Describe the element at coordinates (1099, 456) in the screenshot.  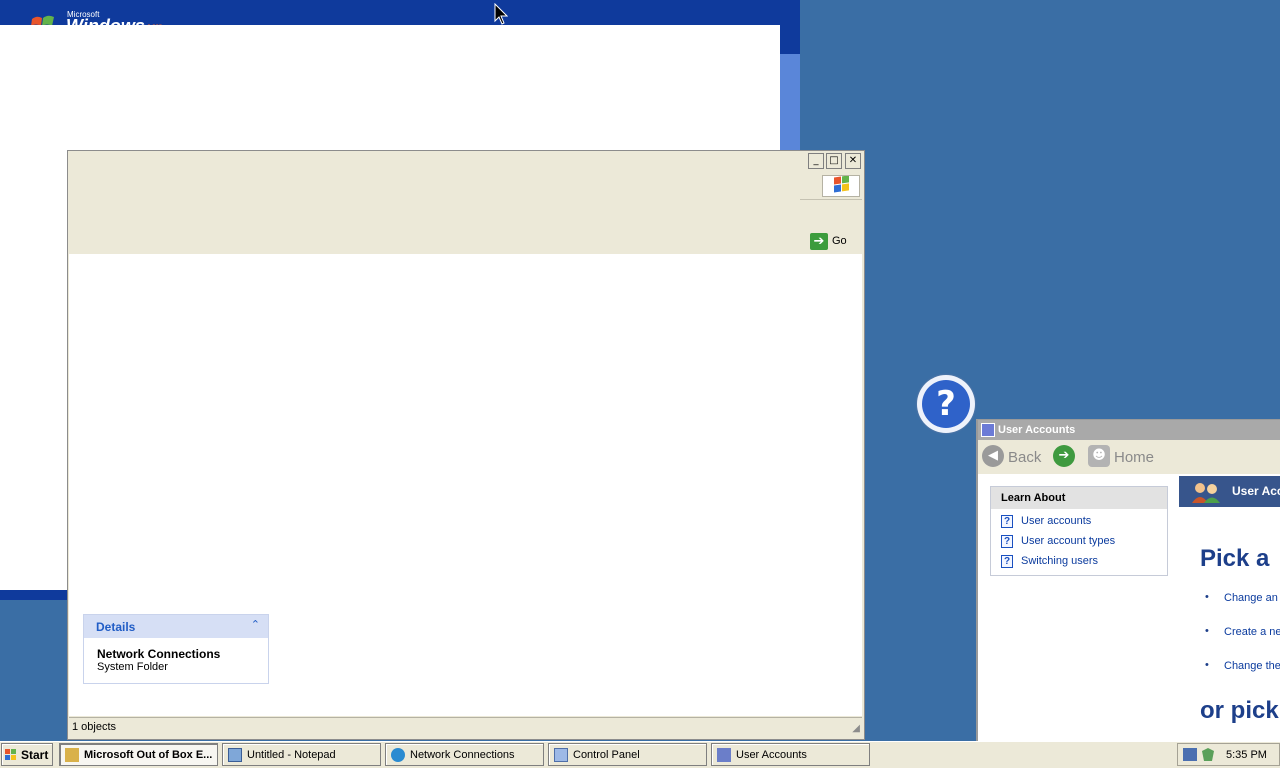
I see `home-users-icon: ☻` at that location.